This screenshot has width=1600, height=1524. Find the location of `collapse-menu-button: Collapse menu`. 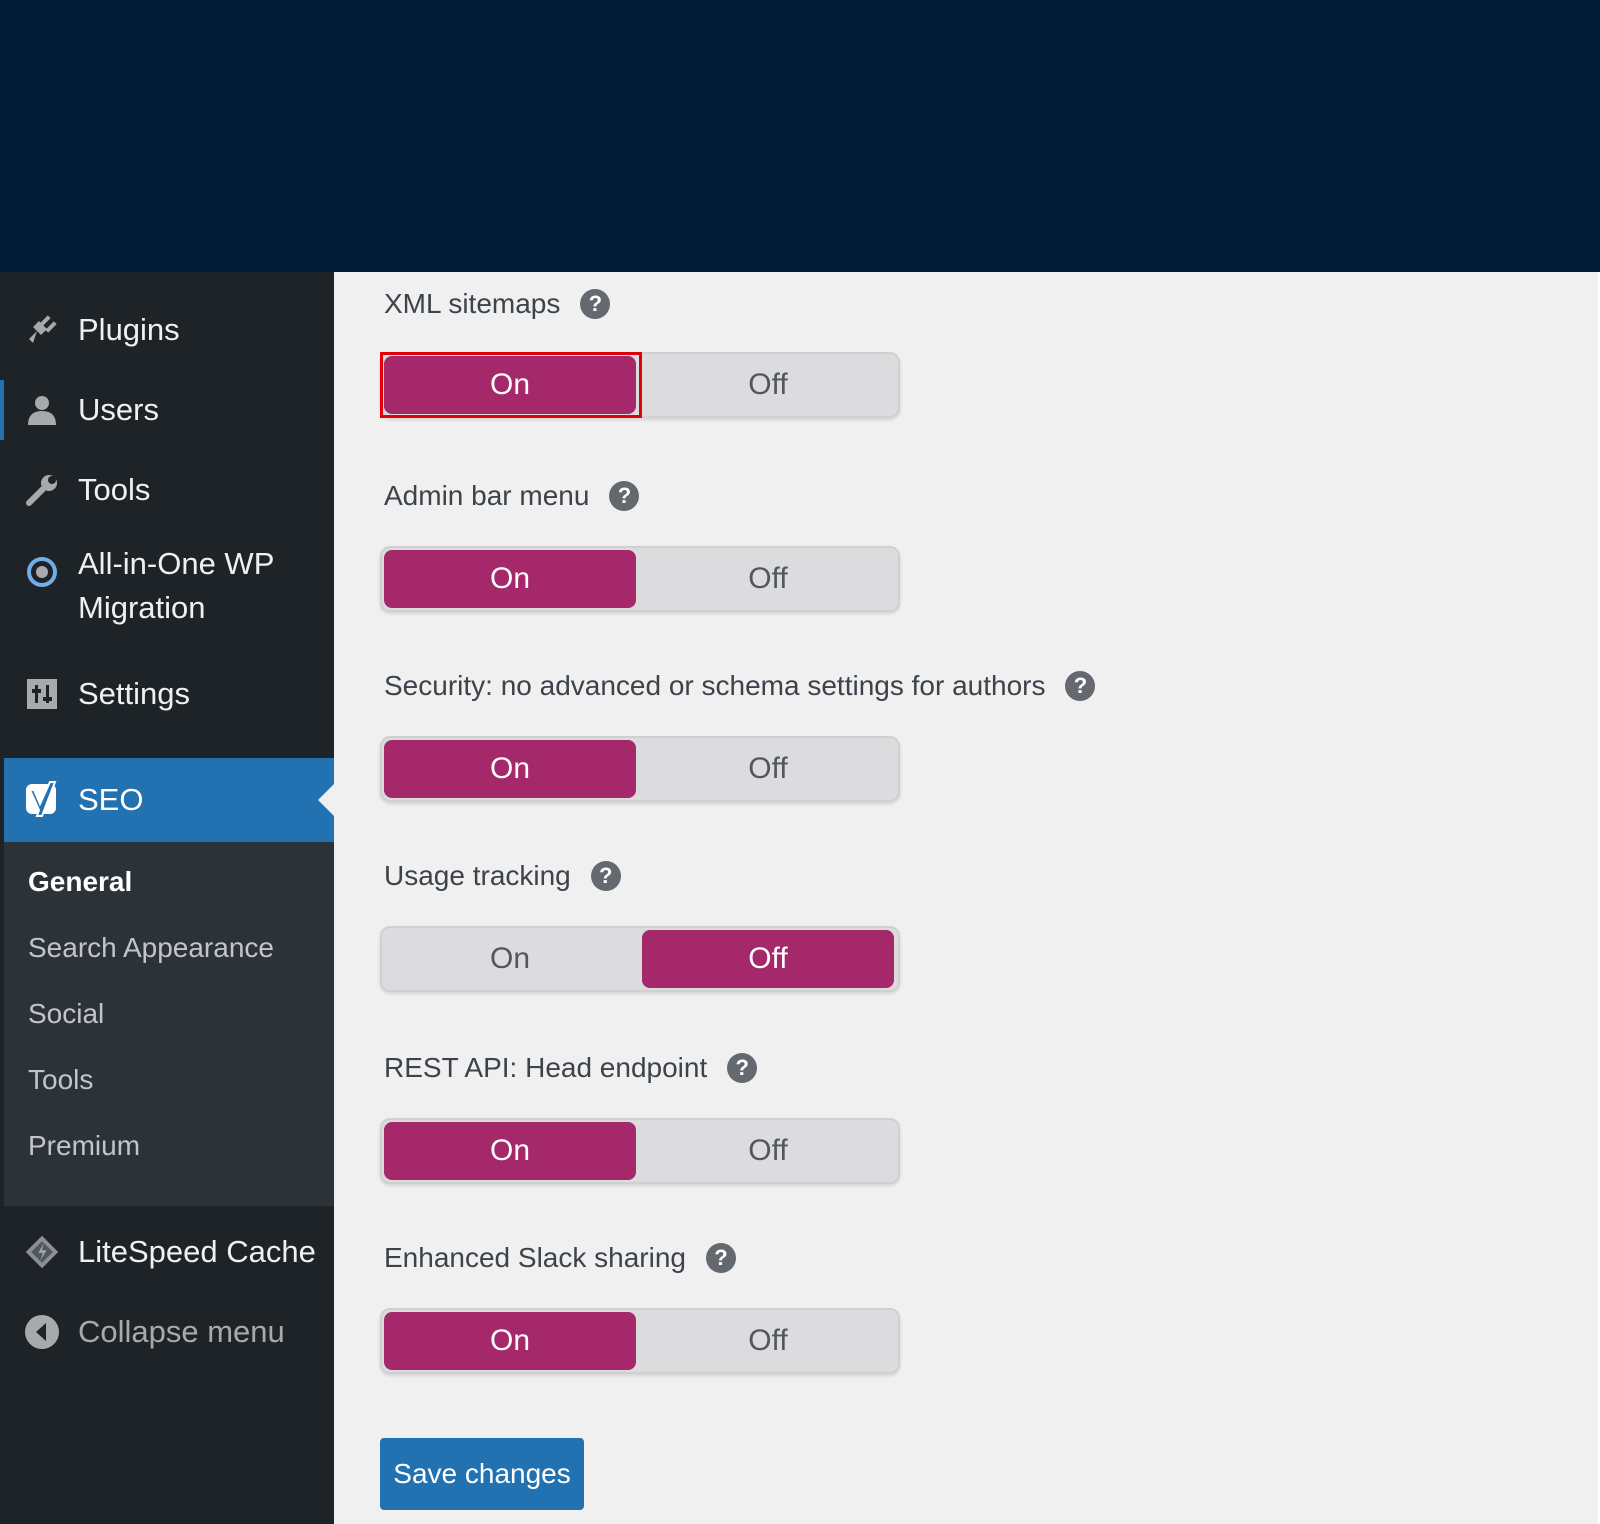

collapse-menu-button: Collapse menu is located at coordinates (167, 1332).